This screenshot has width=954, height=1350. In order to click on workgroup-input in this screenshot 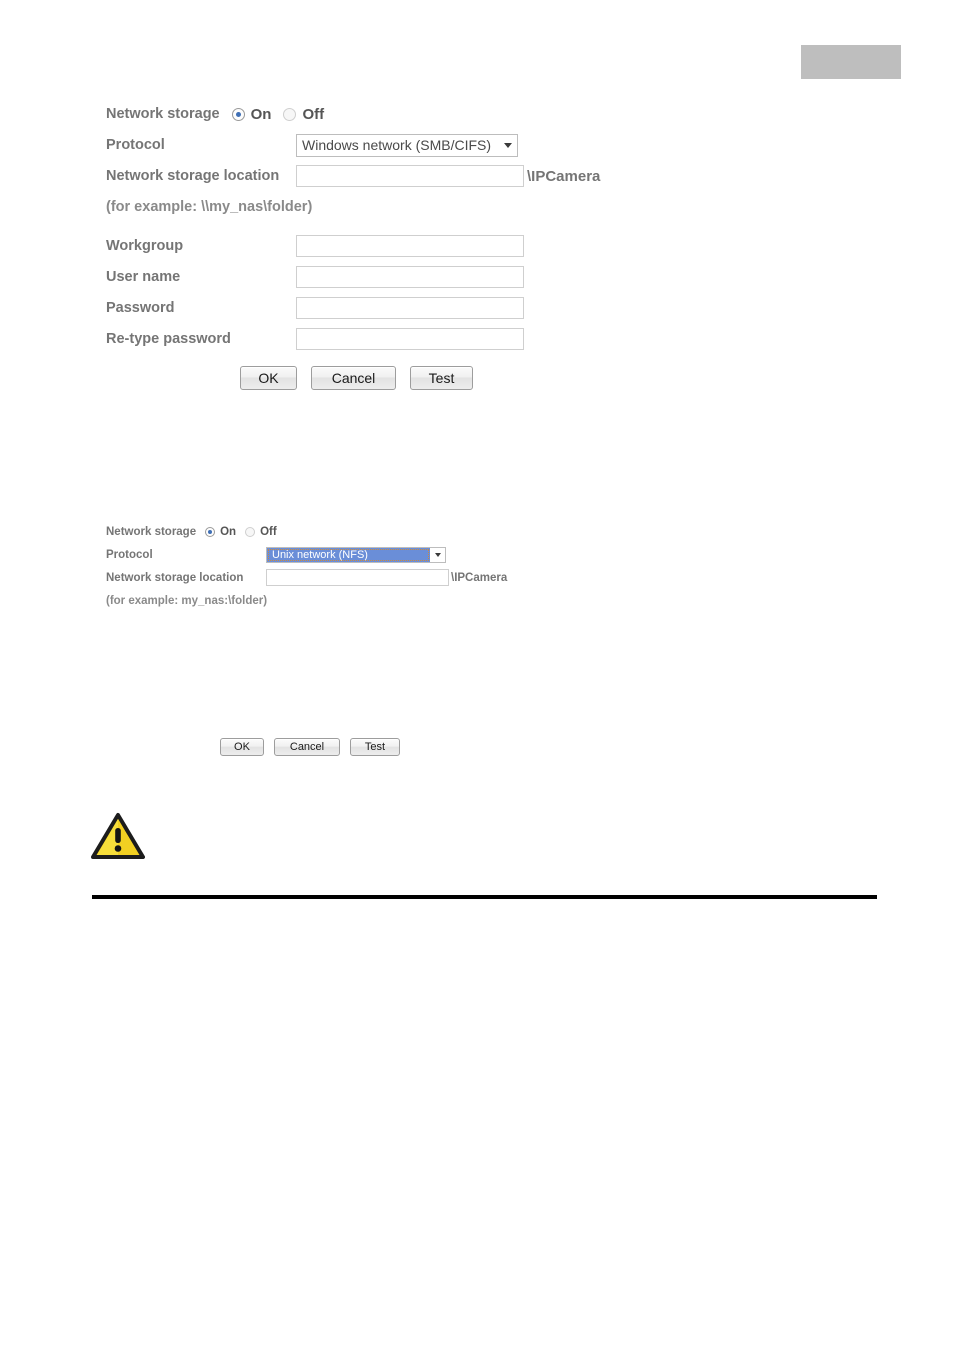, I will do `click(410, 246)`.